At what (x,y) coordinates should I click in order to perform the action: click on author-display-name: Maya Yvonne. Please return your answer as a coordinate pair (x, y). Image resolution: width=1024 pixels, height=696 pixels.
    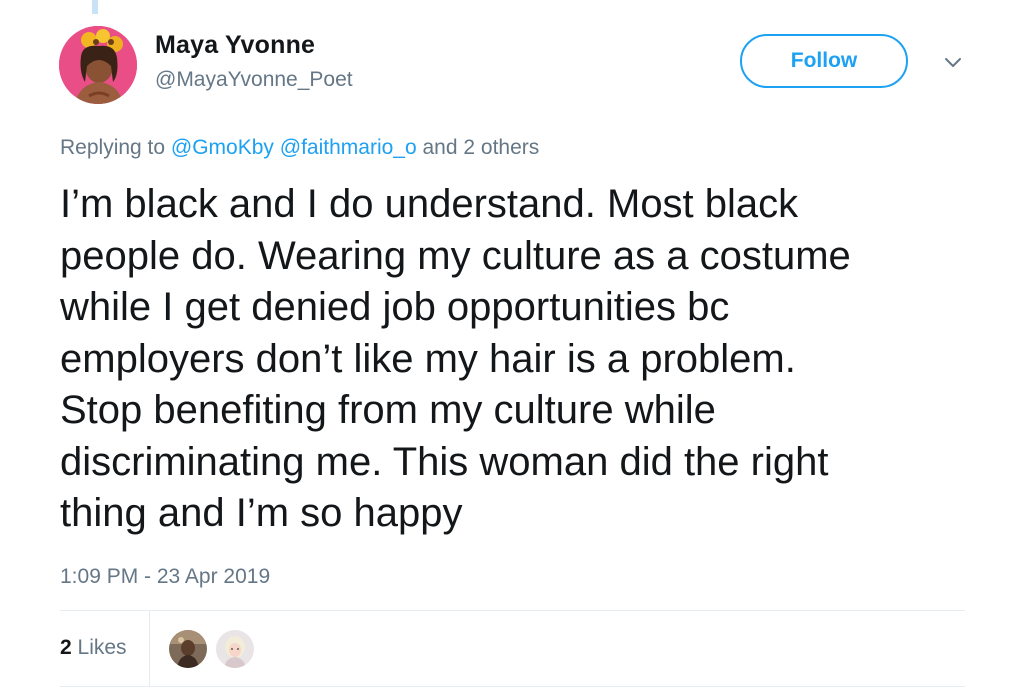
    Looking at the image, I should click on (235, 45).